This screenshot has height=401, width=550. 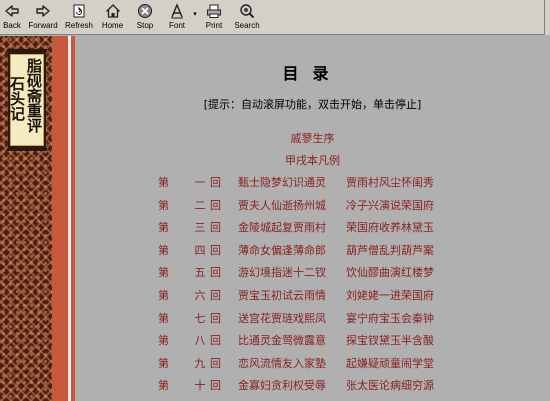 What do you see at coordinates (12, 11) in the screenshot?
I see `back-arrow-icon` at bounding box center [12, 11].